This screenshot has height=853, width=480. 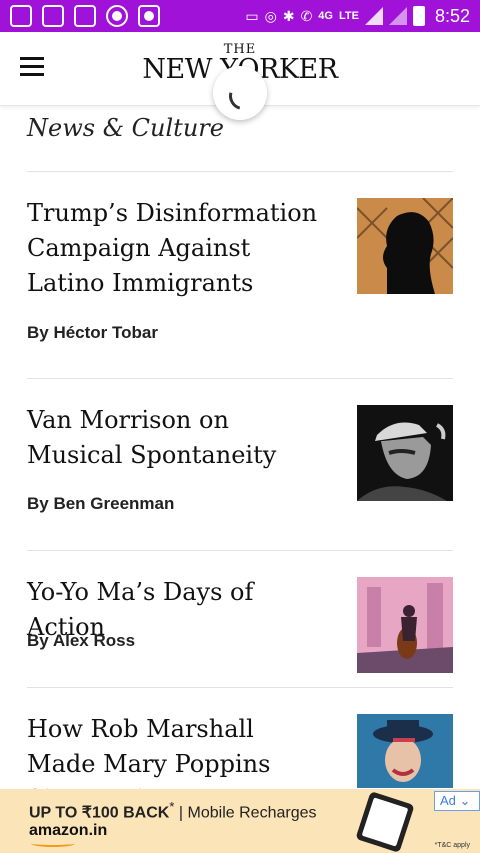 What do you see at coordinates (101, 503) in the screenshot?
I see `article-byline: By Ben Greenman` at bounding box center [101, 503].